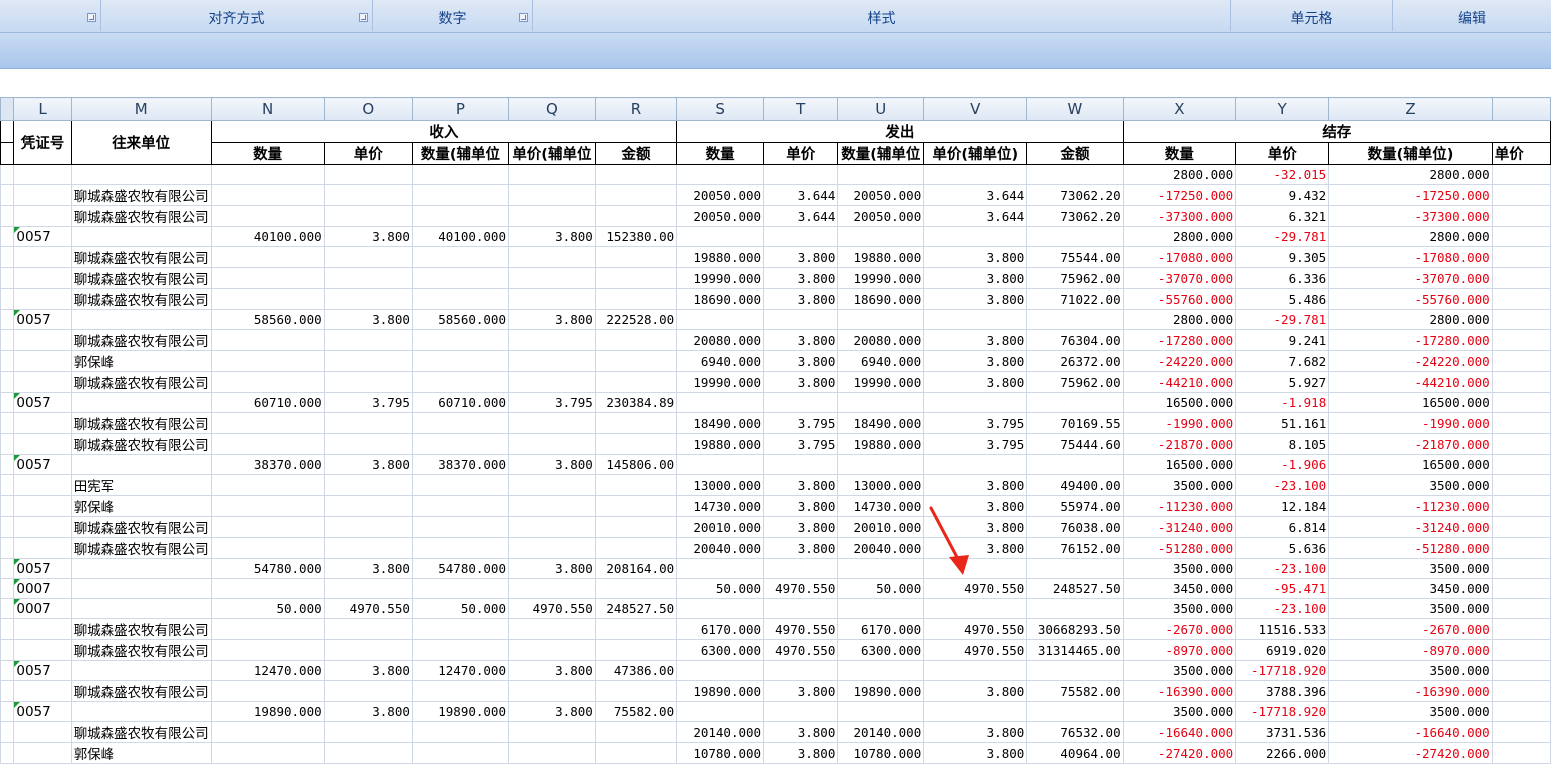 The image size is (1551, 767). Describe the element at coordinates (1075, 299) in the screenshot. I see `cell-W: 71022.00` at that location.